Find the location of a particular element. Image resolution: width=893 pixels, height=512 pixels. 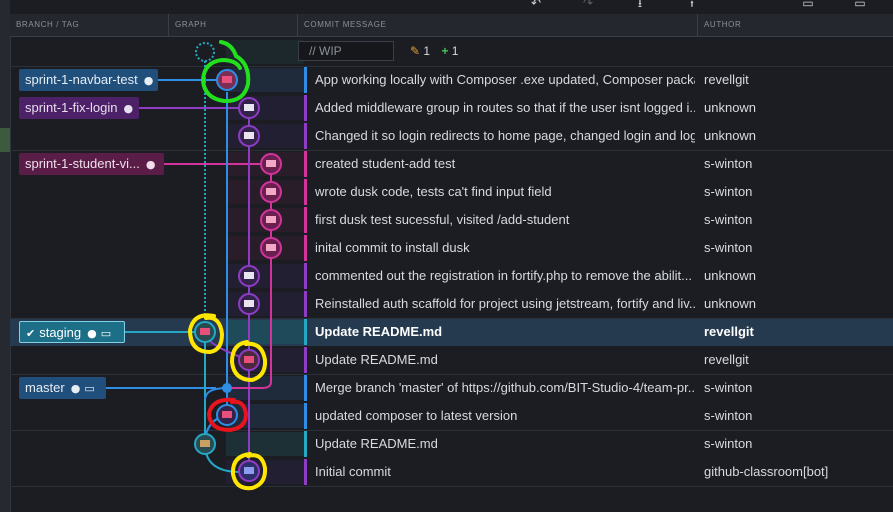

wip-node is located at coordinates (205, 52).